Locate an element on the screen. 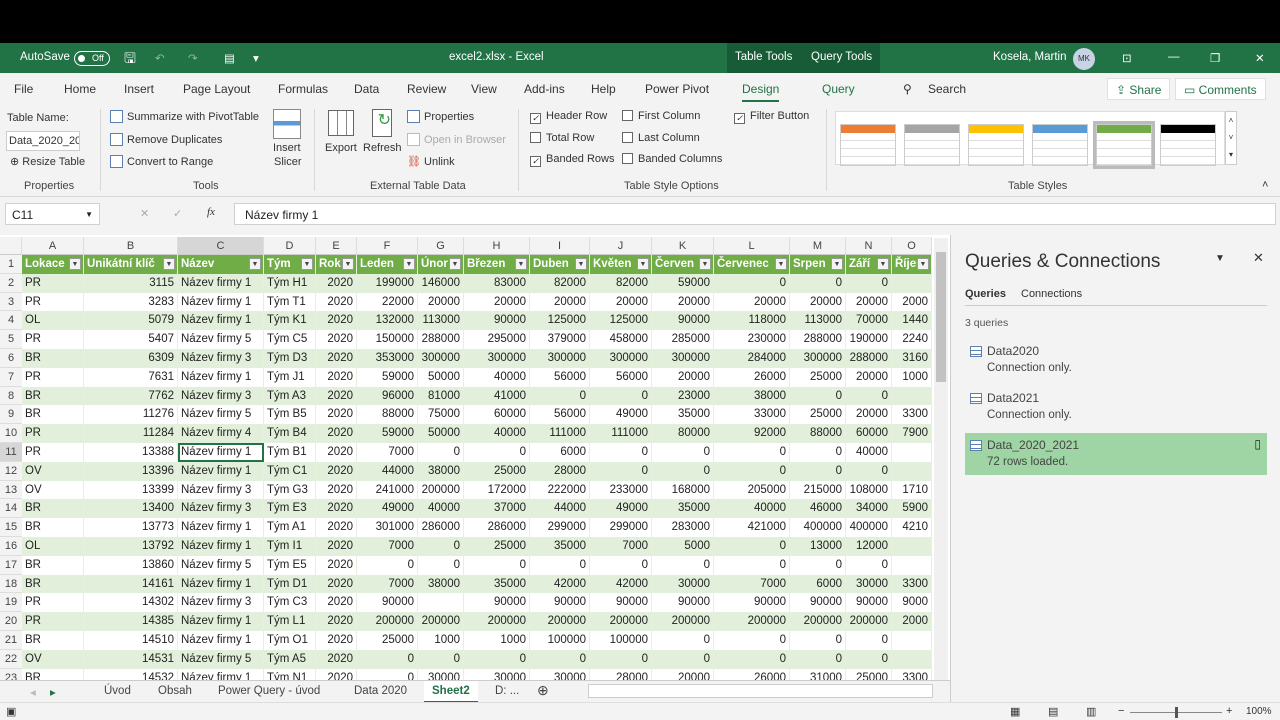  table-cell: 13860 is located at coordinates (131, 565).